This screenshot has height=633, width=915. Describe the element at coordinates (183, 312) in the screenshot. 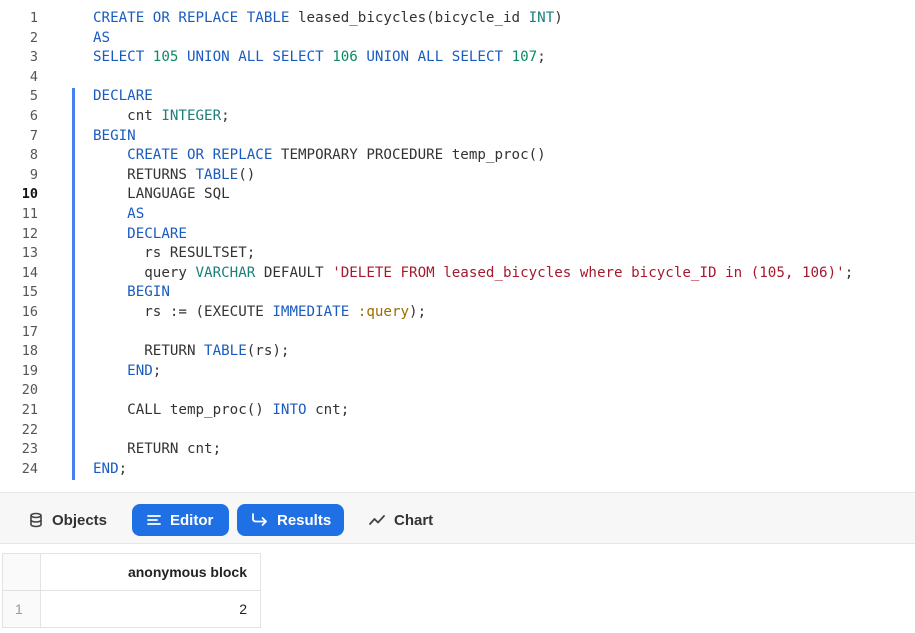

I see `code-token: rs := (EXECUTE` at that location.